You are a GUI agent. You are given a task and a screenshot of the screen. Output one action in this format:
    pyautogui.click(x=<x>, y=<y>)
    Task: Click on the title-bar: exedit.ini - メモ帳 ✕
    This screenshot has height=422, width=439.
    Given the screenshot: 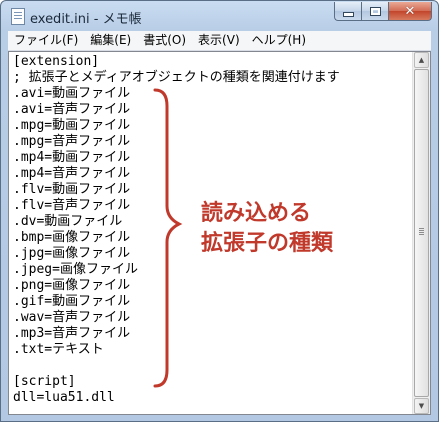 What is the action you would take?
    pyautogui.click(x=219, y=16)
    